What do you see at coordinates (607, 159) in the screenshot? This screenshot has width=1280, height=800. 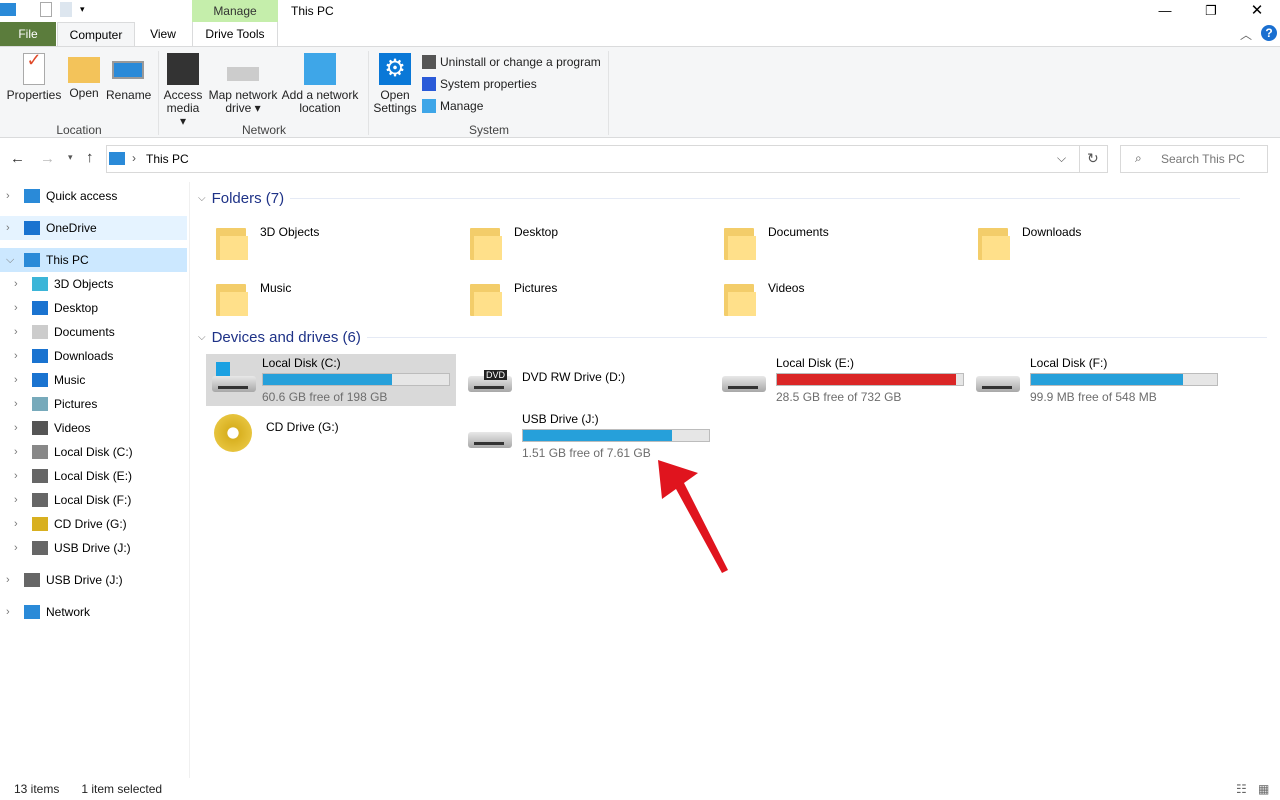 I see `address-bar: › This PC ⌵ ↻` at bounding box center [607, 159].